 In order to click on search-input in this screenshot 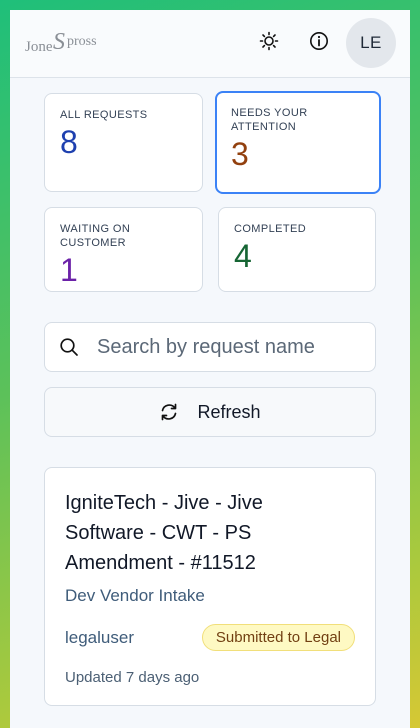, I will do `click(227, 347)`.